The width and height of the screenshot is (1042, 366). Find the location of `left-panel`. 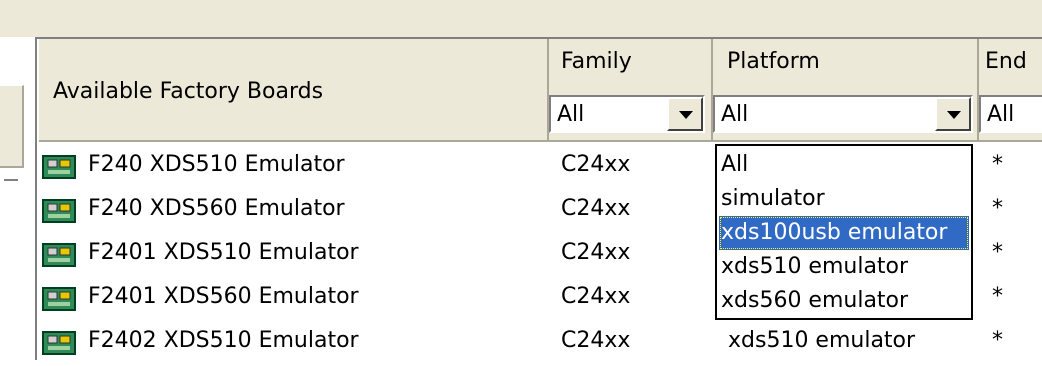

left-panel is located at coordinates (14, 198).